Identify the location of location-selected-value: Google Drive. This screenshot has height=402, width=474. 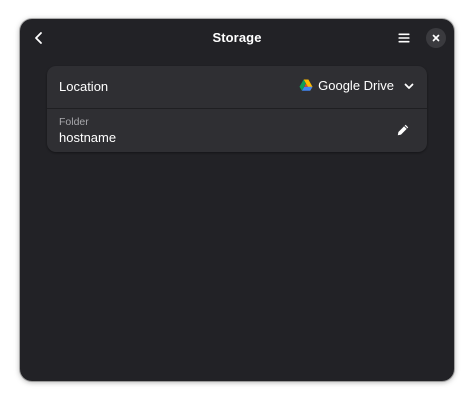
(356, 85).